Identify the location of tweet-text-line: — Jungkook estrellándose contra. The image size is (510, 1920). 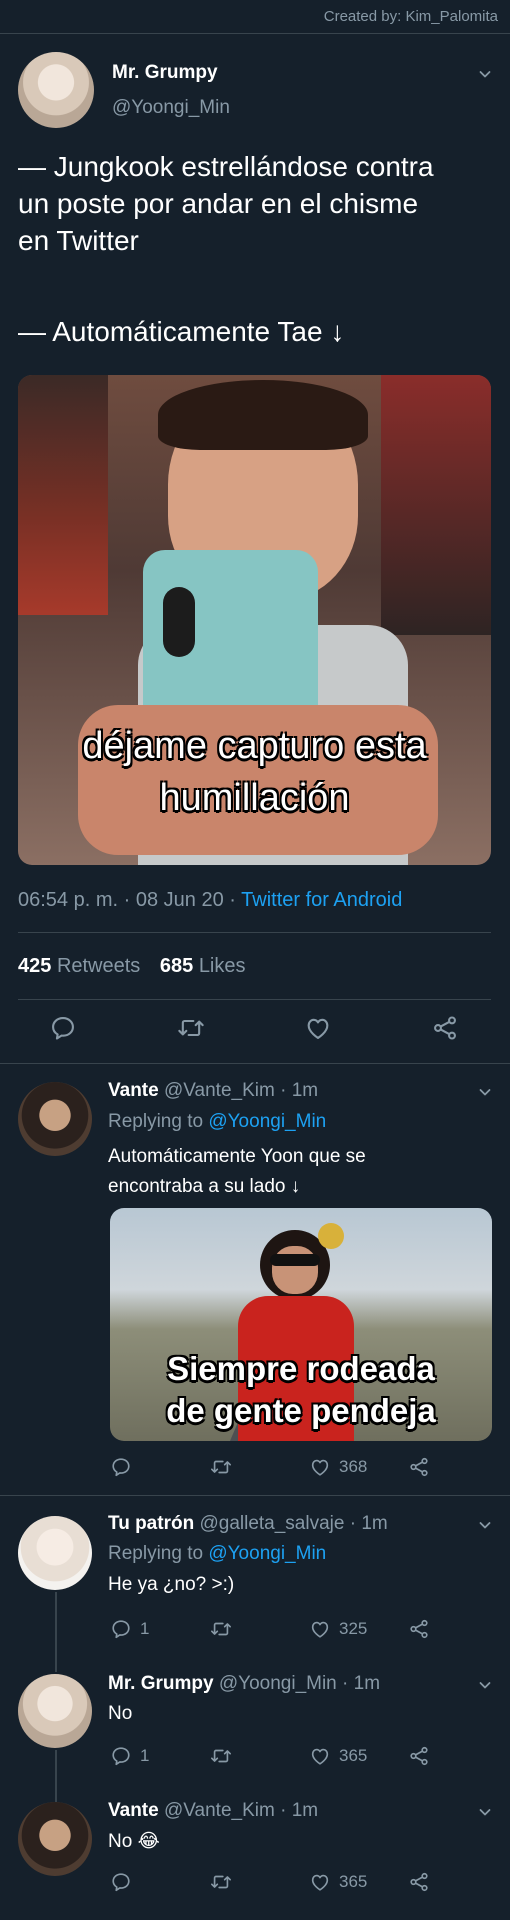
(226, 166).